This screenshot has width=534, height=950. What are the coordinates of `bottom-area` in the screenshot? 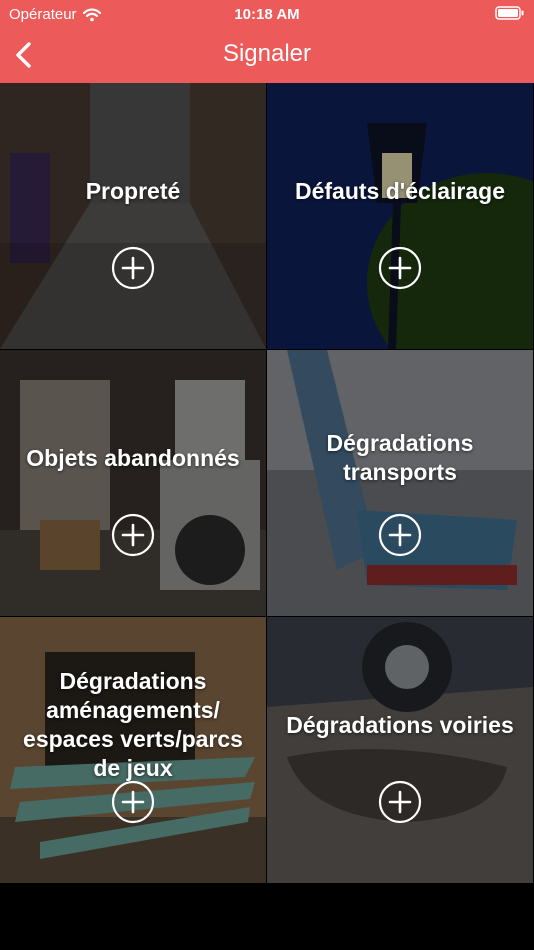 It's located at (267, 917).